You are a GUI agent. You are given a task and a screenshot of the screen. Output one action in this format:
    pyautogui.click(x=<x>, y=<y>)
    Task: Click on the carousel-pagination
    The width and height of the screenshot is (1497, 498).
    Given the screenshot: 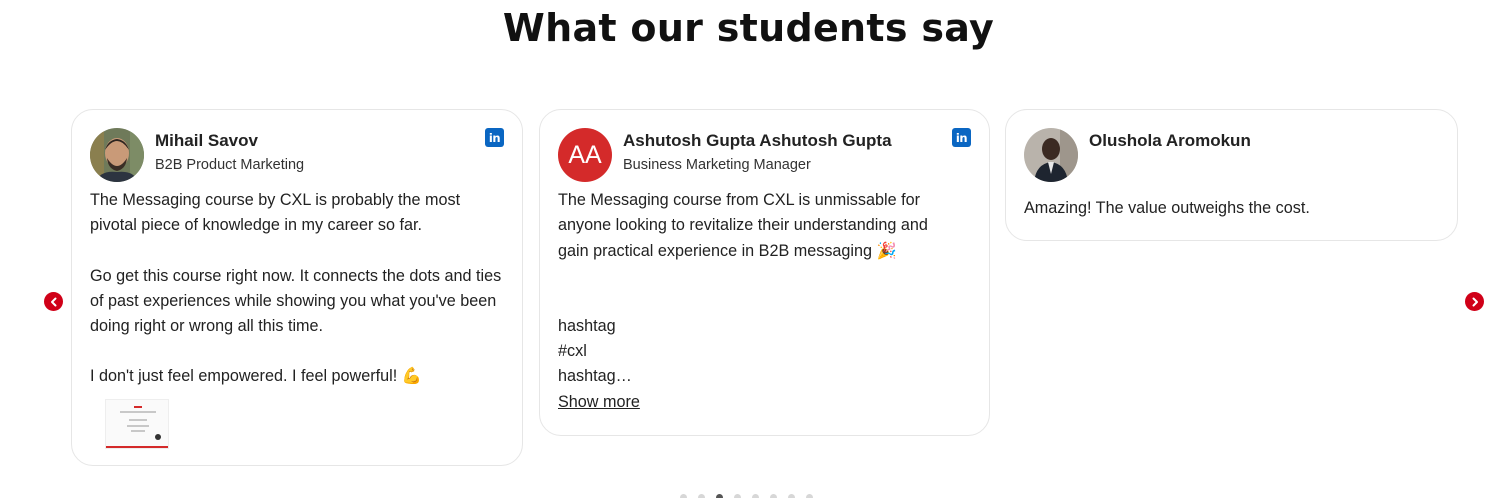 What is the action you would take?
    pyautogui.click(x=746, y=496)
    